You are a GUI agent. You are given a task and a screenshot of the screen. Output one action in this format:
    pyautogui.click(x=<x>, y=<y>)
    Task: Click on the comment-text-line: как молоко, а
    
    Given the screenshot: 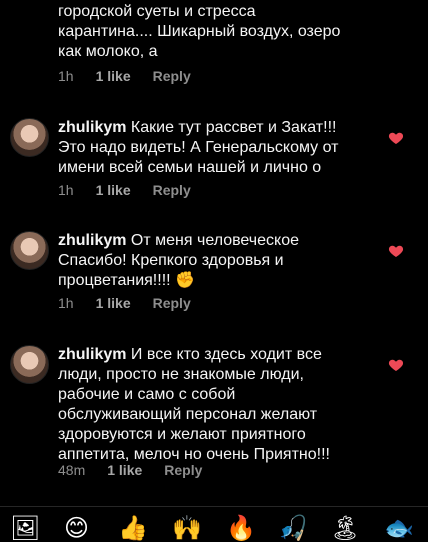 What is the action you would take?
    pyautogui.click(x=108, y=51)
    